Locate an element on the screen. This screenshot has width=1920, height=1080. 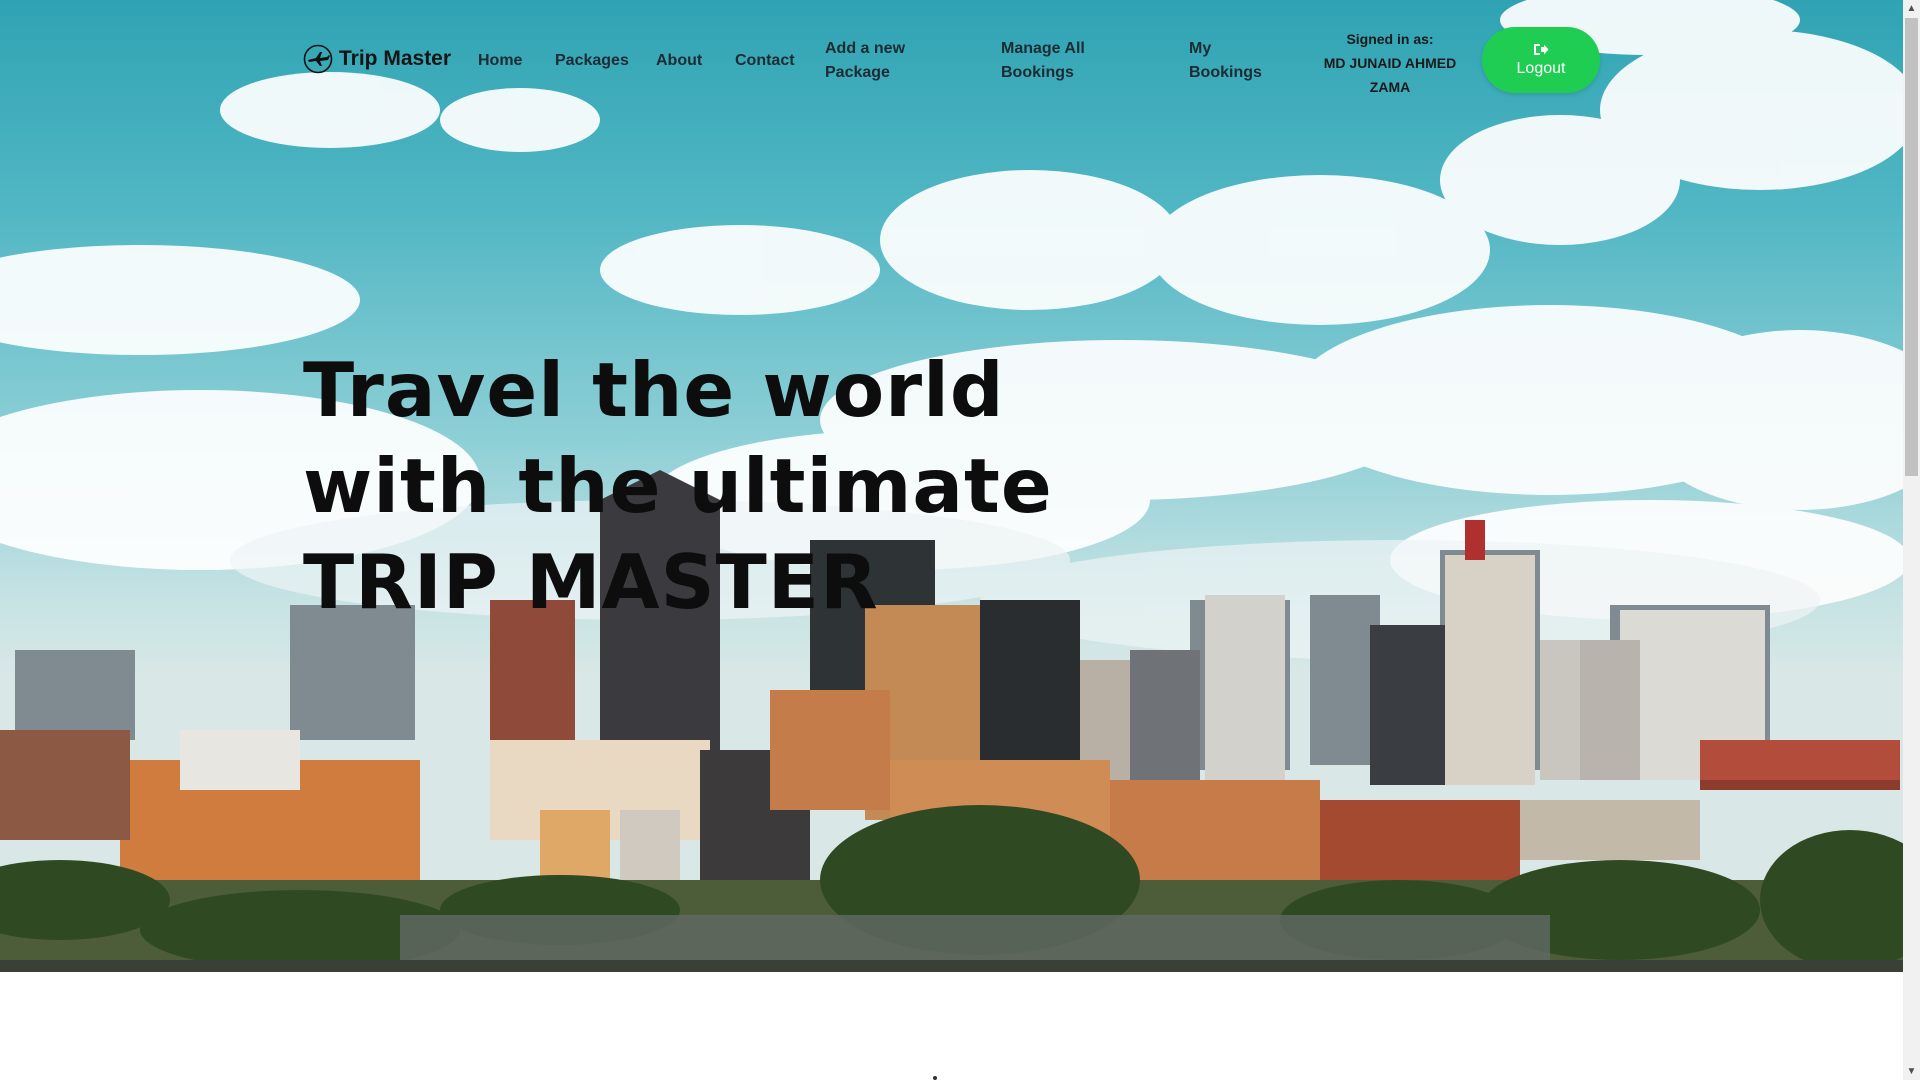
content-below-hero is located at coordinates (951, 1026).